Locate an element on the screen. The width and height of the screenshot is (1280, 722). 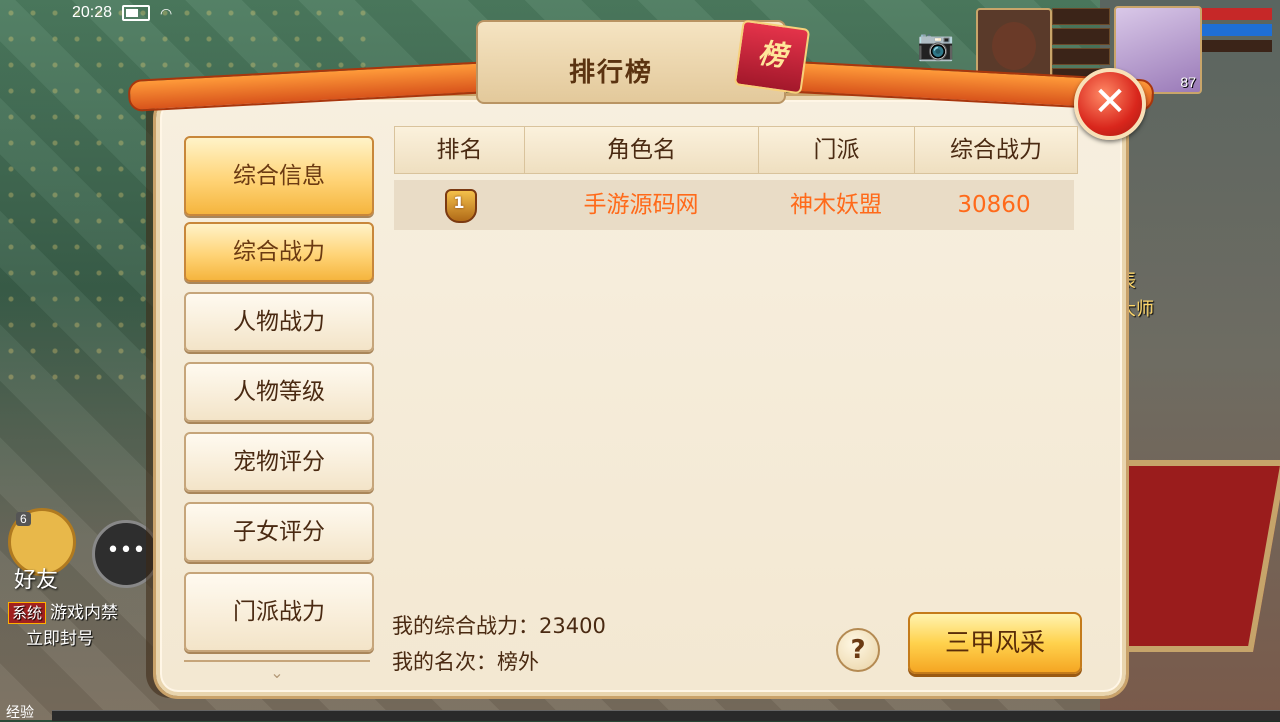
hero-status-bars is located at coordinates (1237, 32).